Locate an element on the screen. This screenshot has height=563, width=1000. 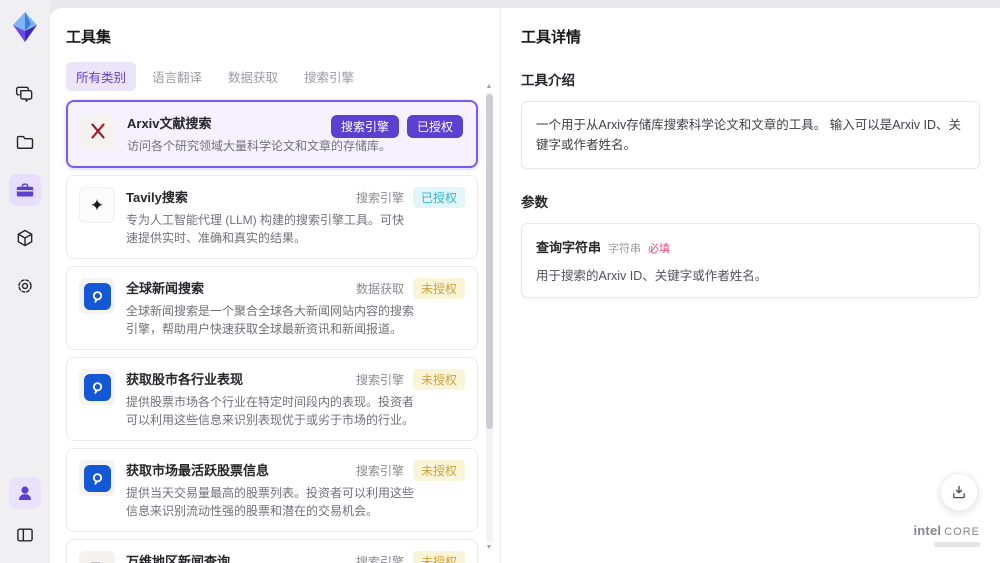
news-search-icon is located at coordinates (97, 296).